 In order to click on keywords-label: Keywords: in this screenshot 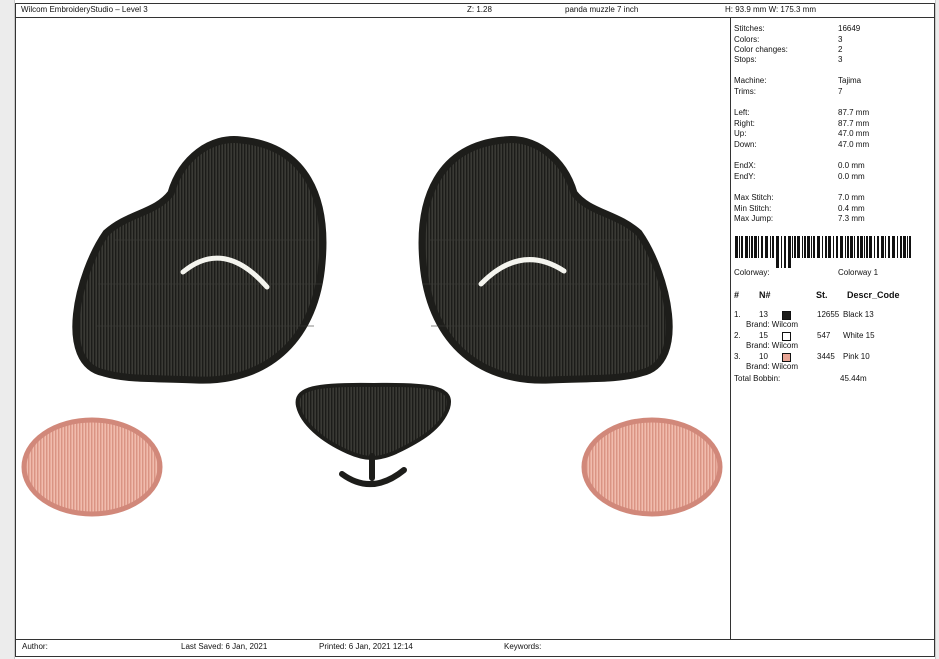, I will do `click(523, 646)`.